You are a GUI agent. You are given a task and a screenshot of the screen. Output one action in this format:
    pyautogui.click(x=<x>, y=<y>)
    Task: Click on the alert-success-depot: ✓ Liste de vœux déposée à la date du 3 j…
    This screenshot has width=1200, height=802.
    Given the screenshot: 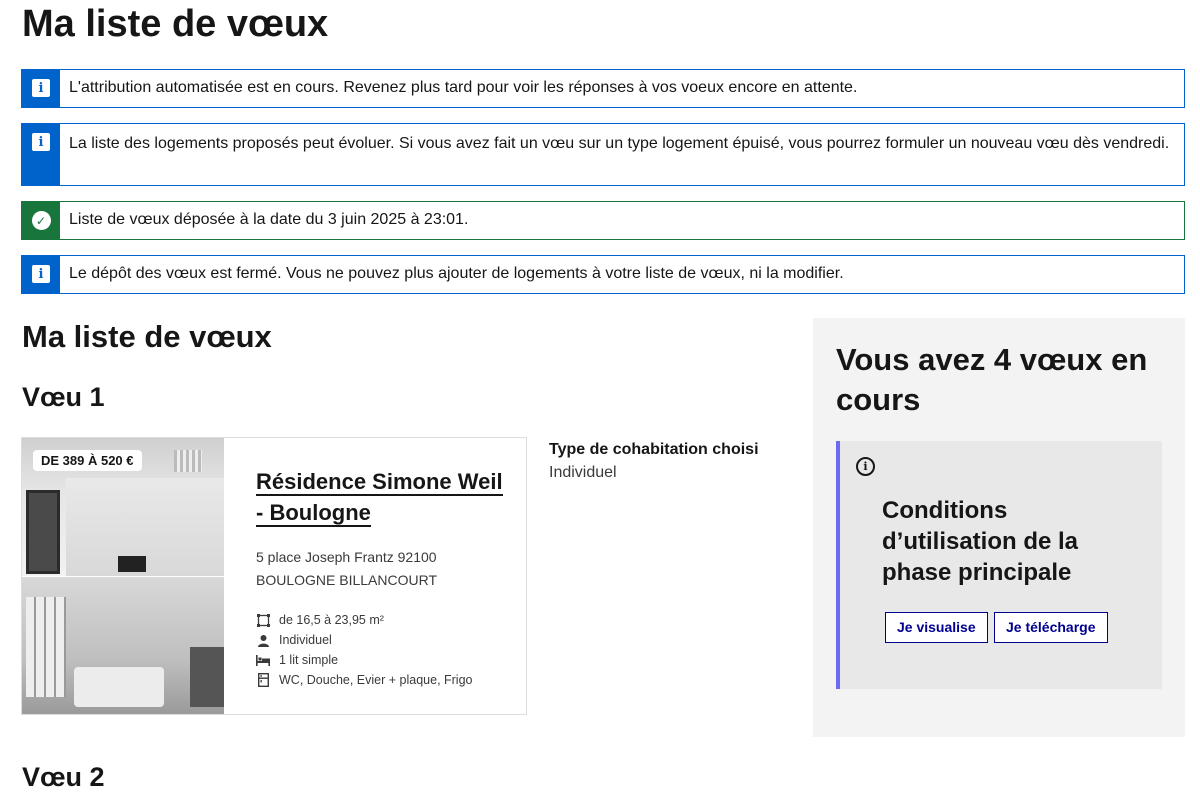 What is the action you would take?
    pyautogui.click(x=603, y=220)
    